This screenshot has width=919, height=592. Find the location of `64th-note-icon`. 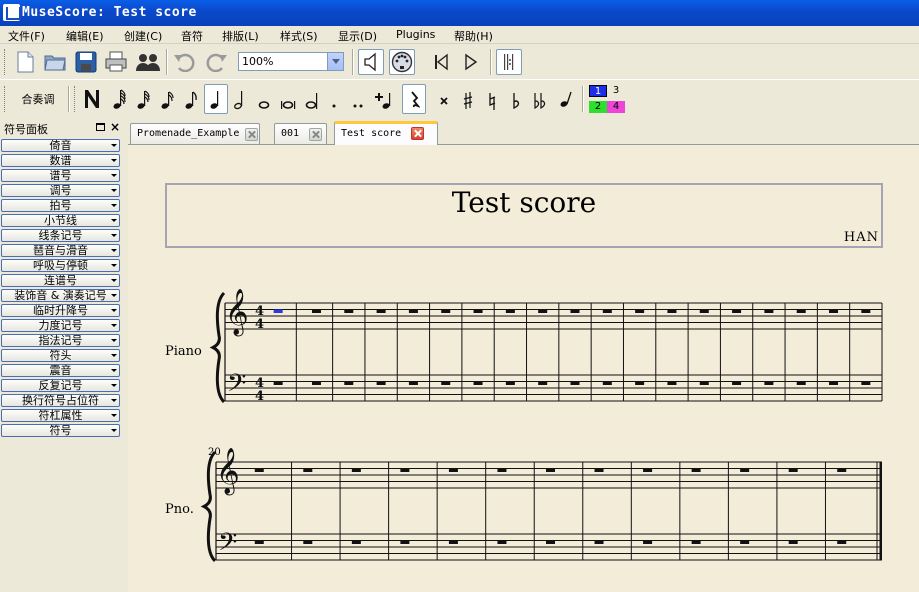

64th-note-icon is located at coordinates (119, 99).